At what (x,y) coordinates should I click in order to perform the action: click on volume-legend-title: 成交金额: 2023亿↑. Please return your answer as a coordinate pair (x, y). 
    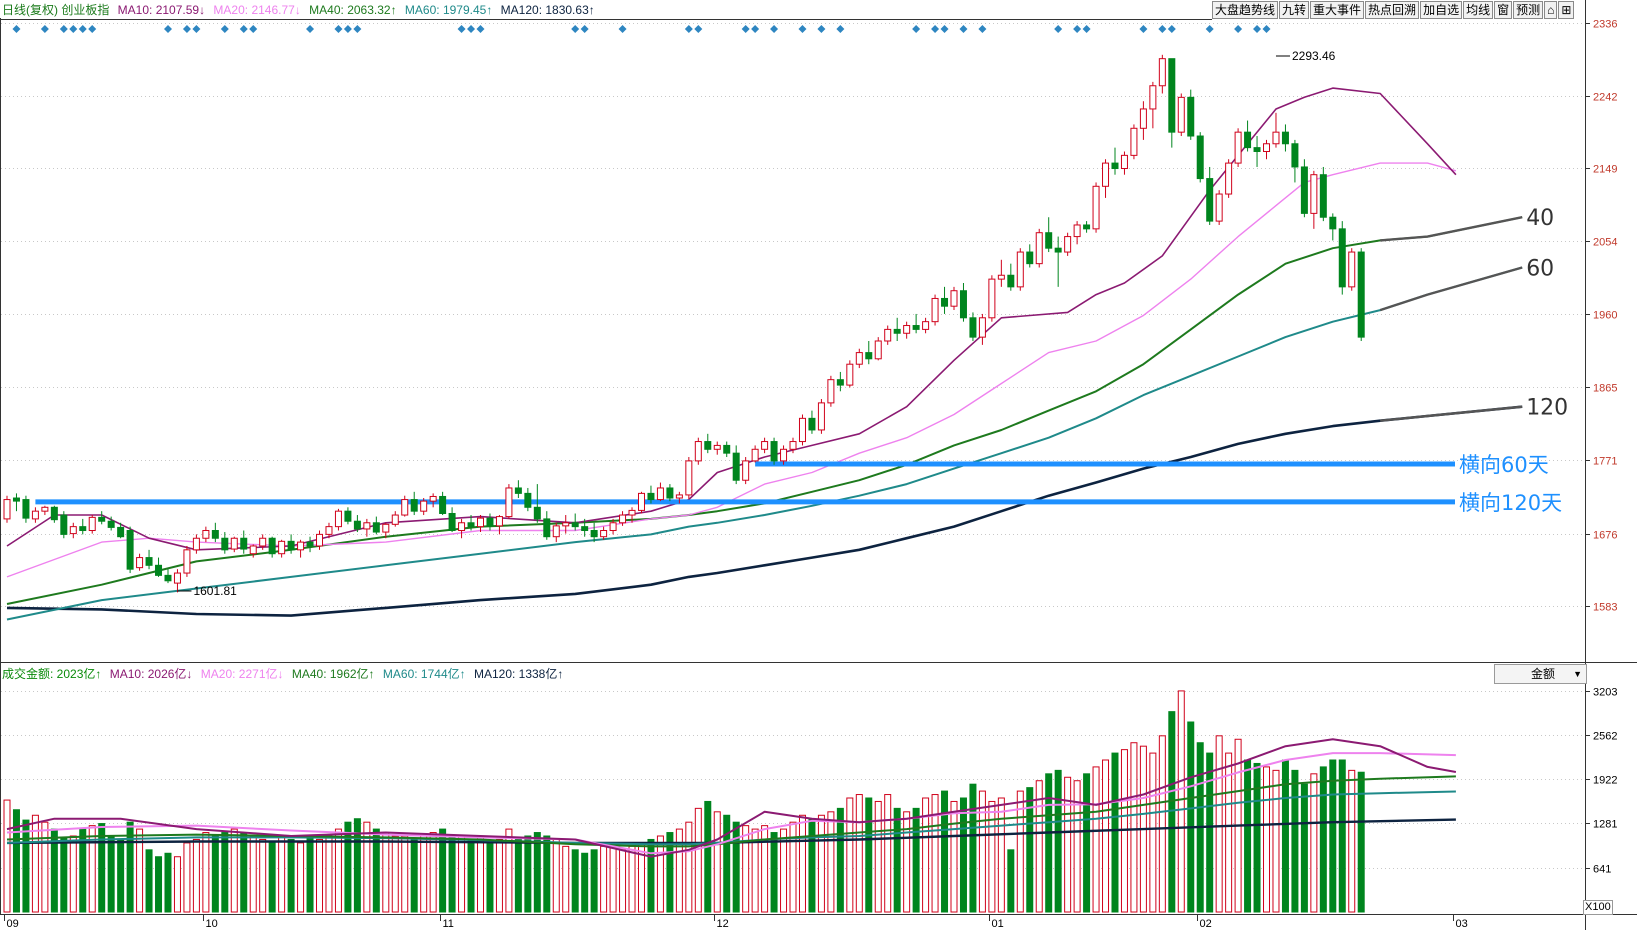
    Looking at the image, I should click on (51, 674).